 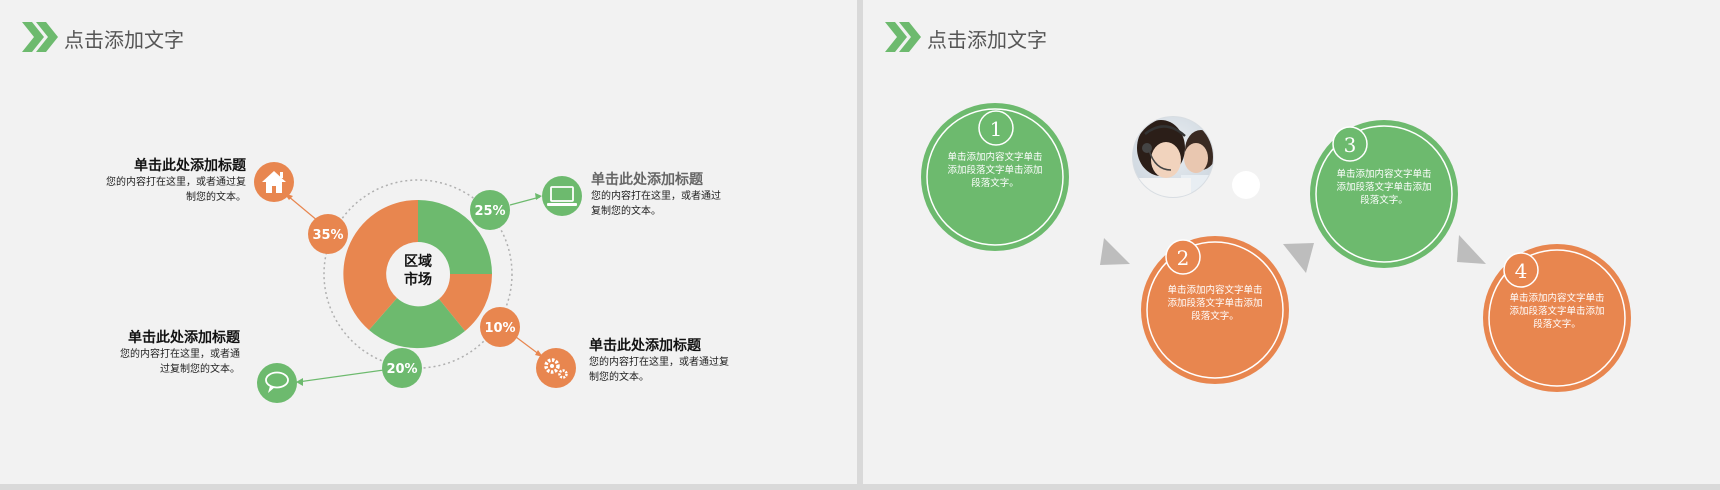 I want to click on step-number: 2, so click(x=1183, y=258).